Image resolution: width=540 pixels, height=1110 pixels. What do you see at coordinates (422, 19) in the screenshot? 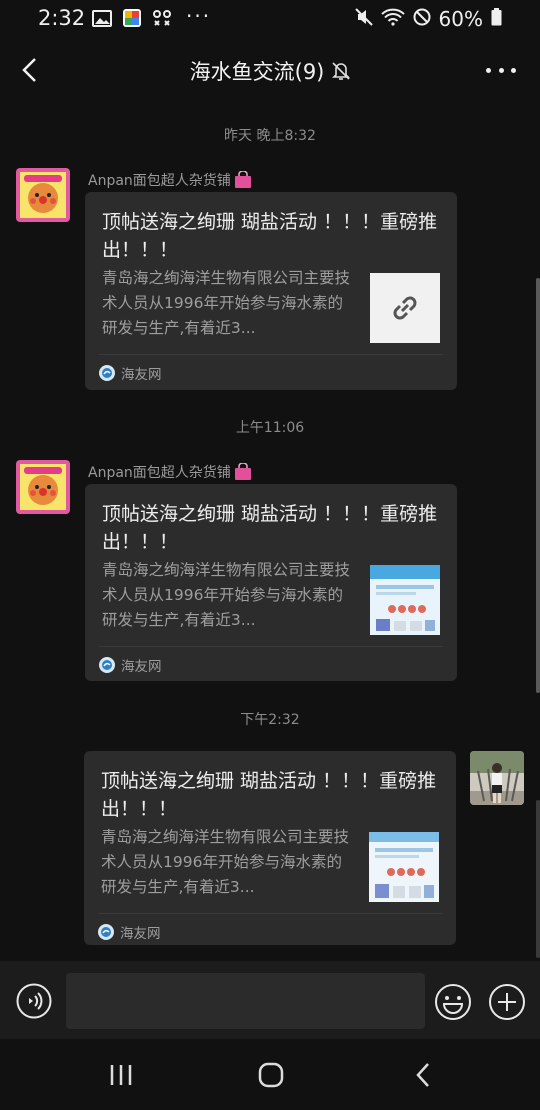
I see `no-disturb-icon` at bounding box center [422, 19].